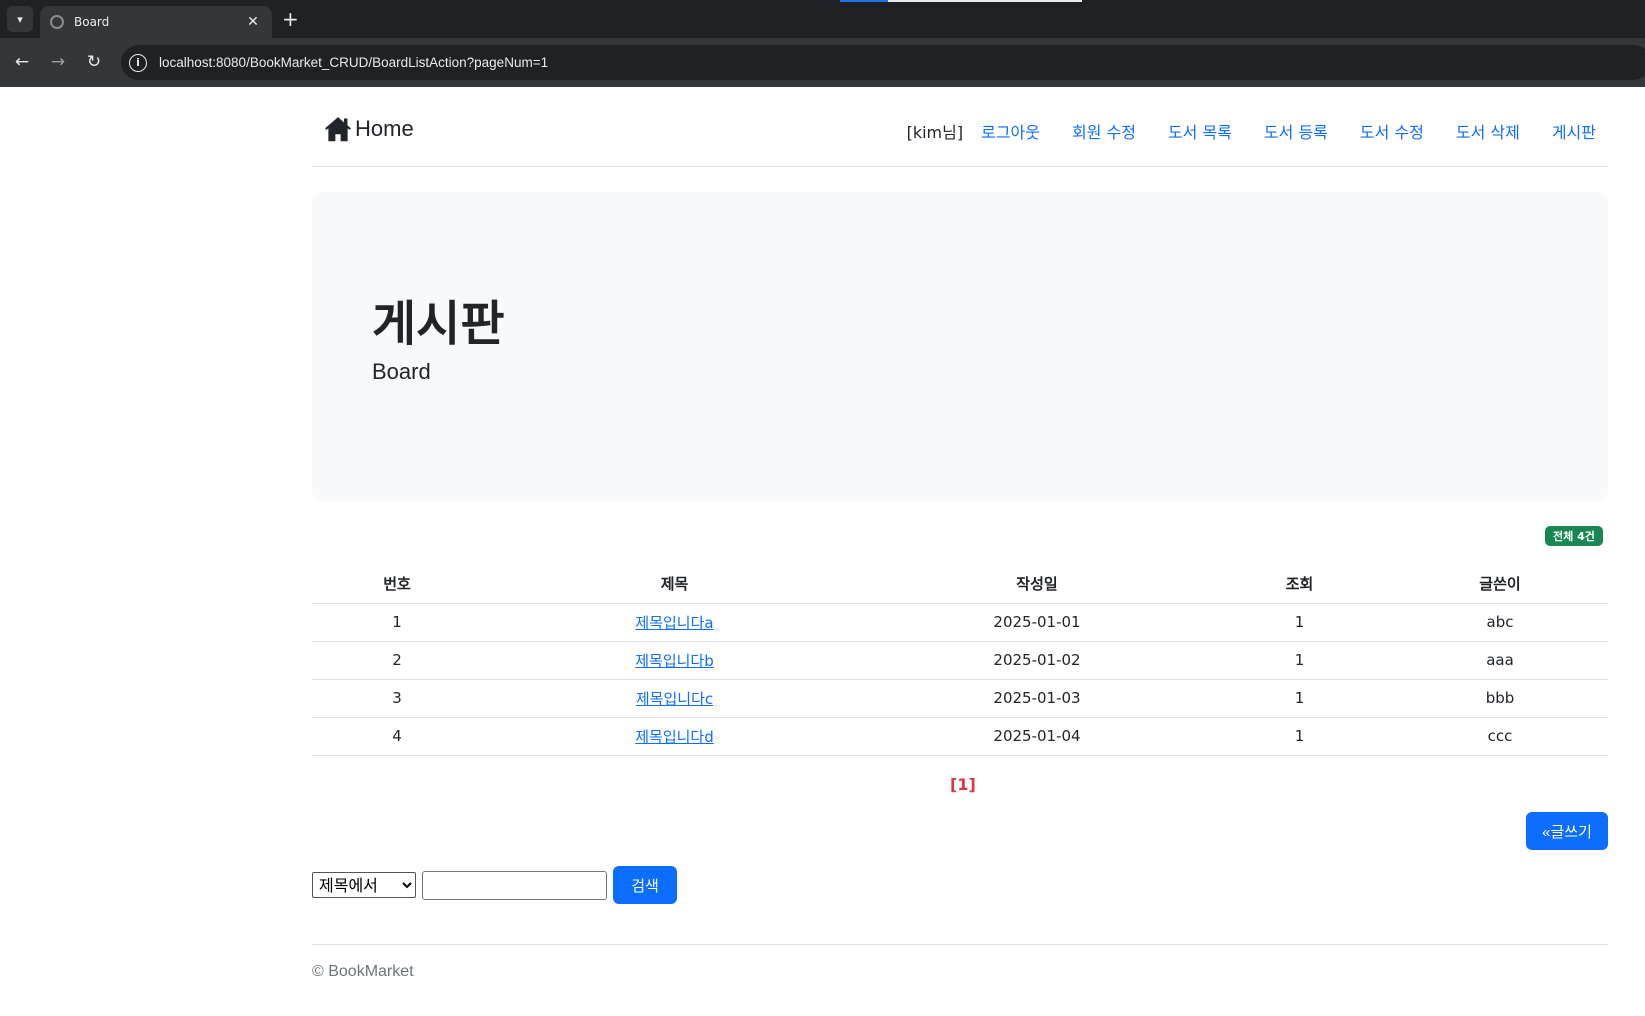  I want to click on search-input, so click(514, 885).